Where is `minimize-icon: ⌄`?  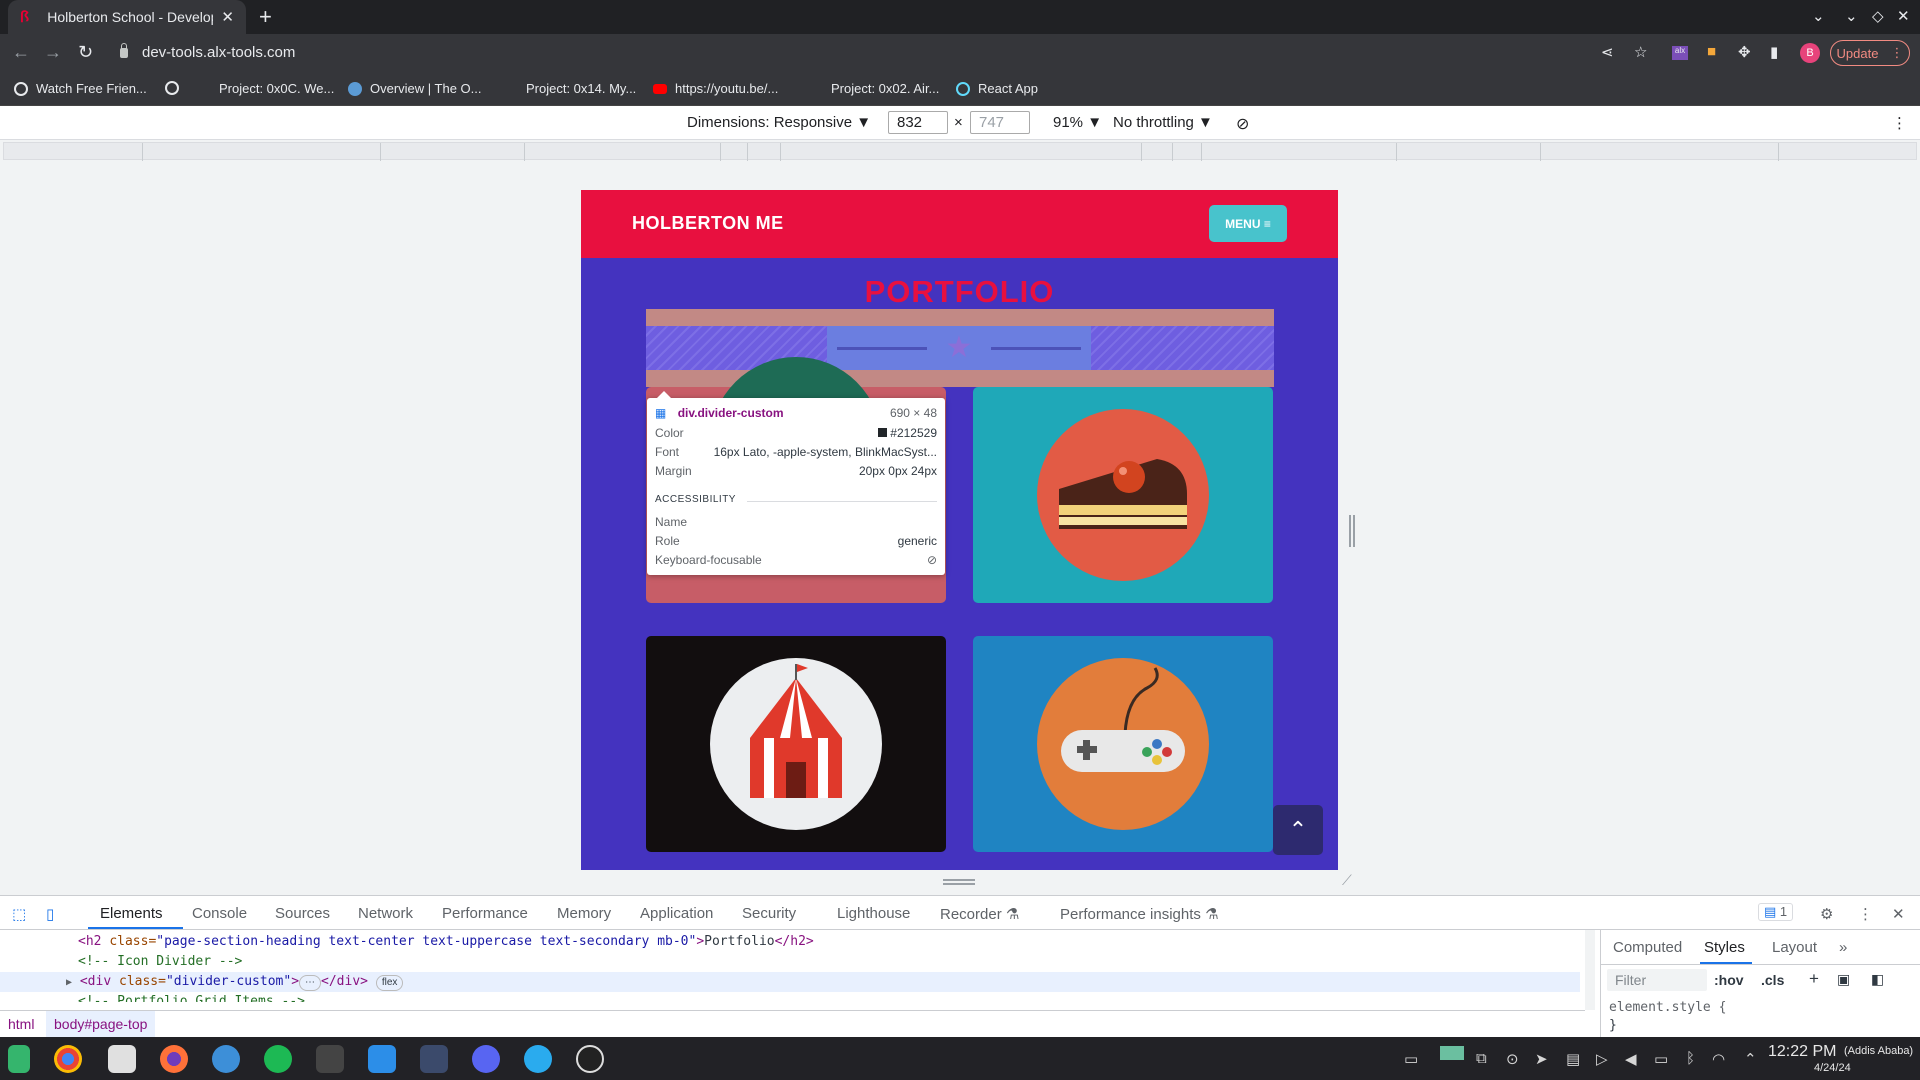 minimize-icon: ⌄ is located at coordinates (1851, 16).